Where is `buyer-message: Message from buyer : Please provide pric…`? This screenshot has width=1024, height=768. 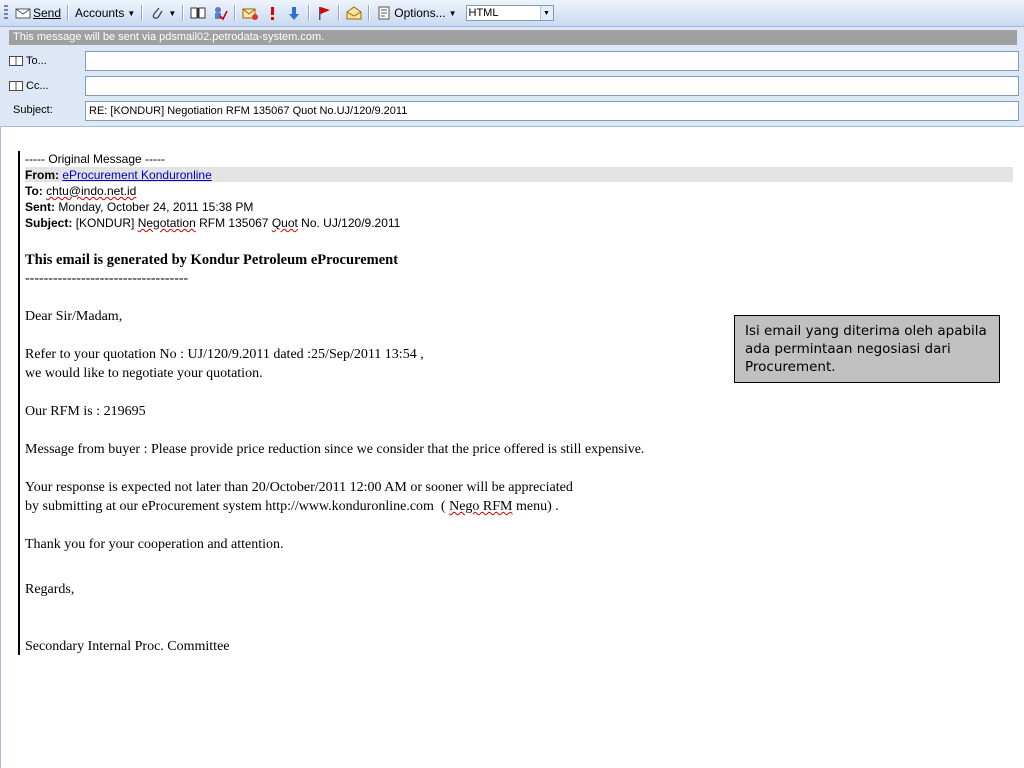
buyer-message: Message from buyer : Please provide pric… is located at coordinates (335, 449).